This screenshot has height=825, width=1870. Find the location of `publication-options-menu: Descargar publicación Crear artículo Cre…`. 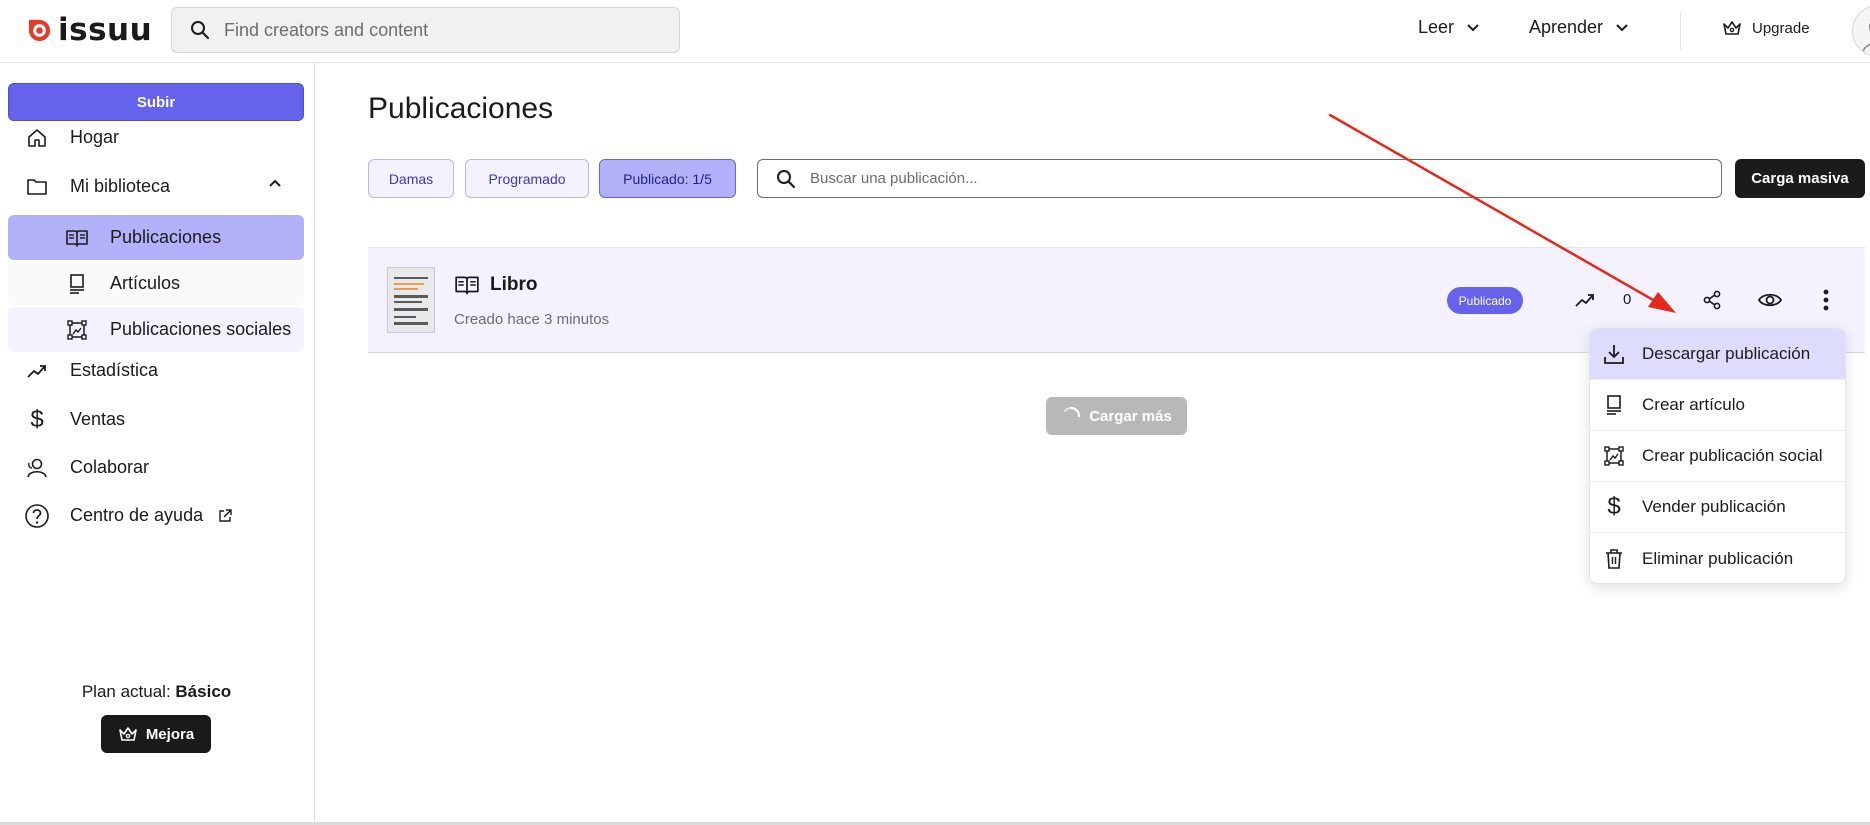

publication-options-menu: Descargar publicación Crear artículo Cre… is located at coordinates (1717, 456).